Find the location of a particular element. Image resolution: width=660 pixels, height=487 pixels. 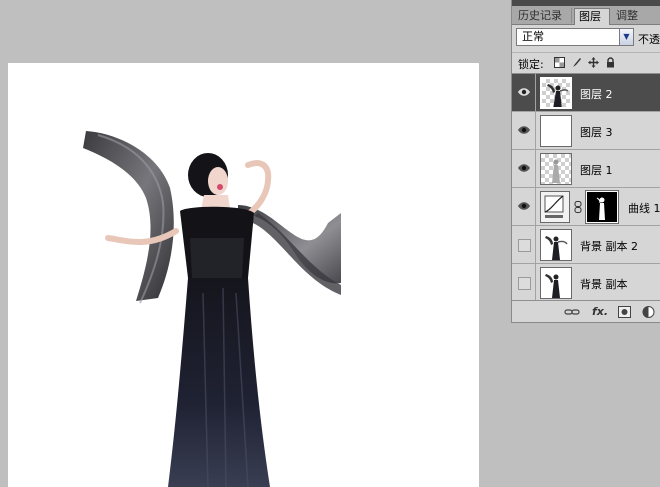

tab-adjustments: 调整 is located at coordinates (636, 15).